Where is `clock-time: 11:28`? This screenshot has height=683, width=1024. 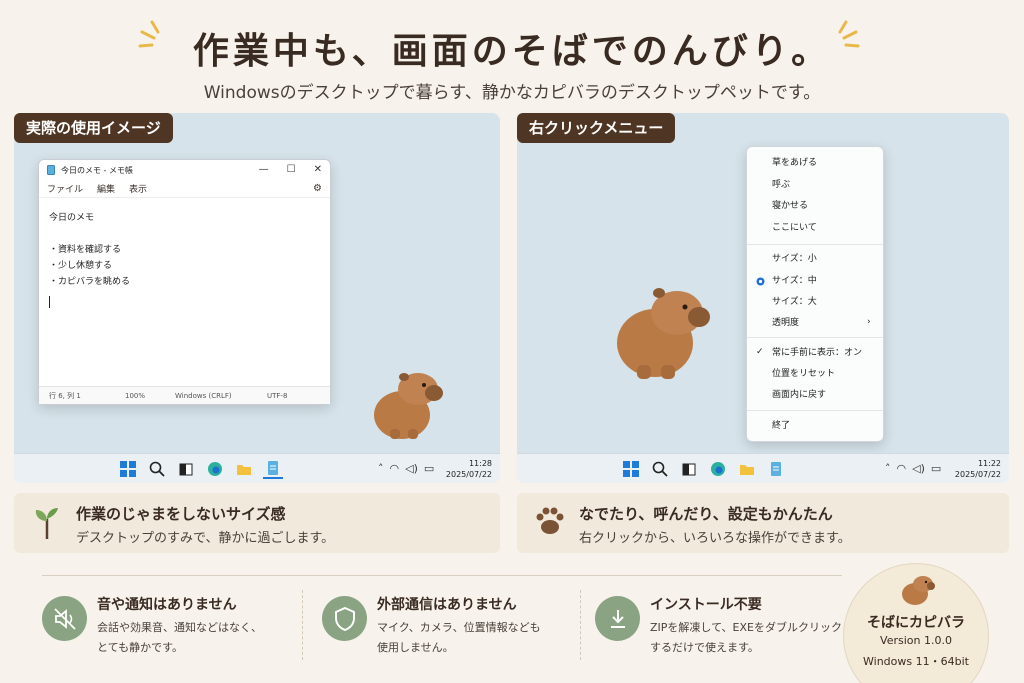 clock-time: 11:28 is located at coordinates (480, 463).